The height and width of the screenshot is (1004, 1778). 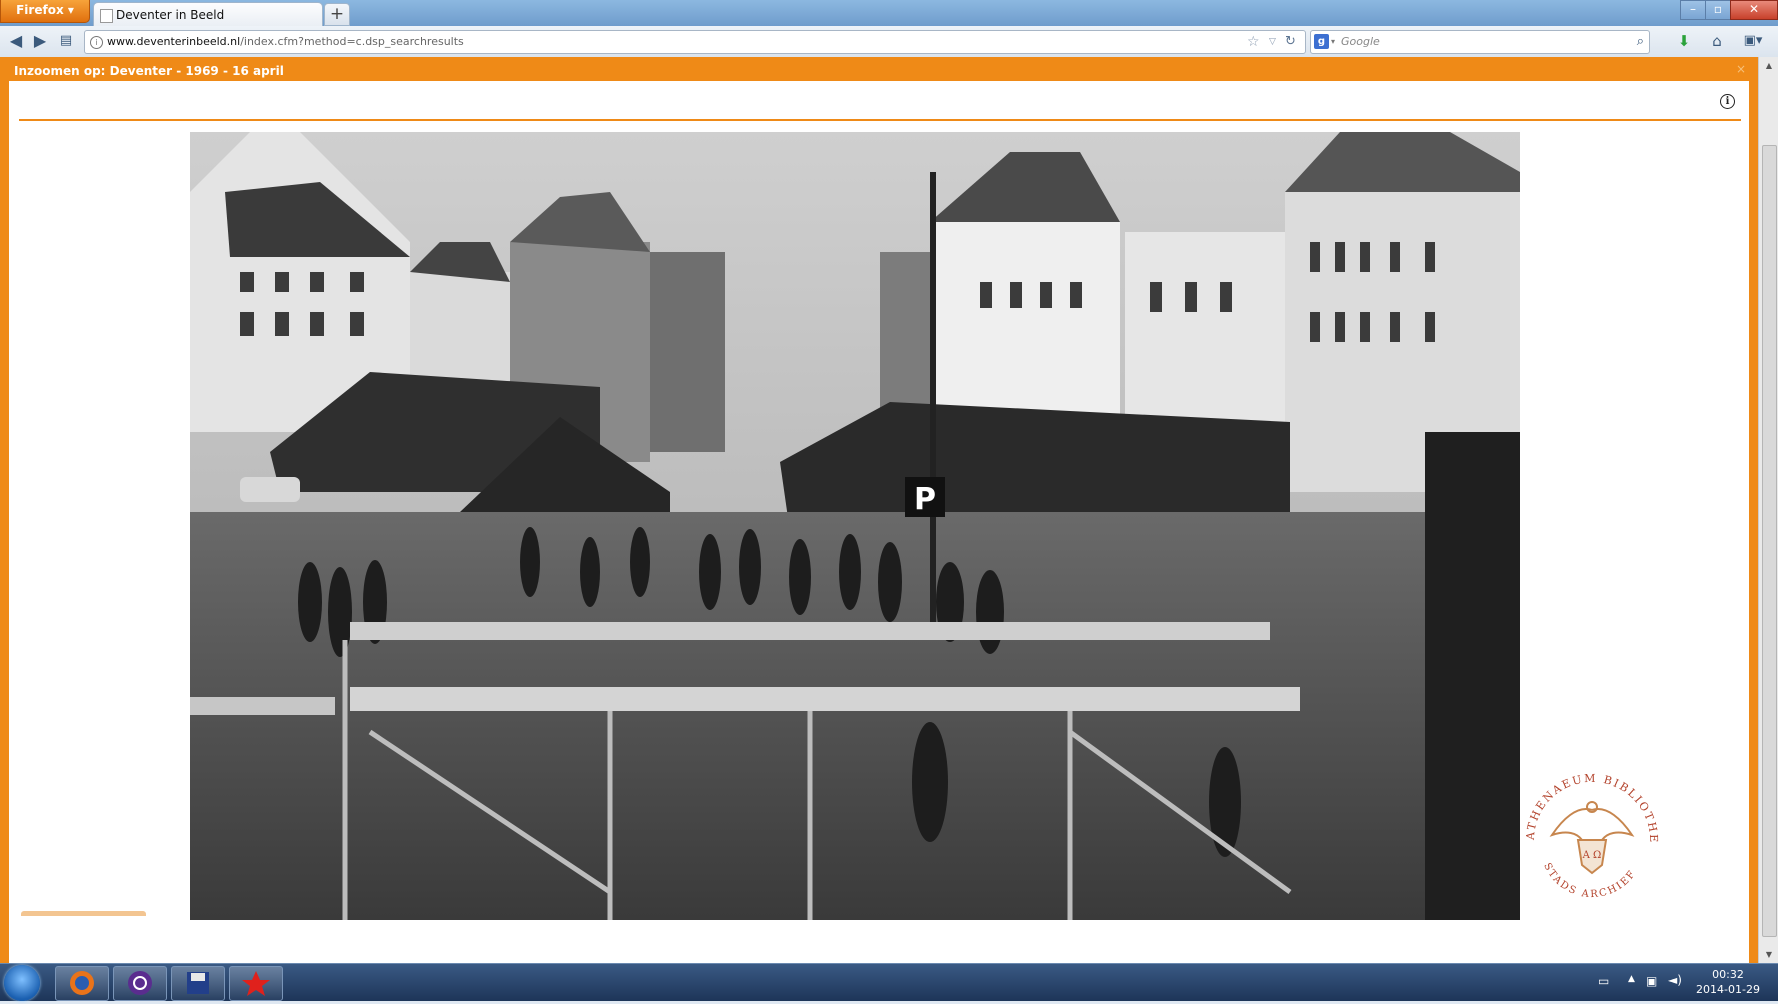 I want to click on url-path: /index.cfm?method=c.dsp_searchresults, so click(x=352, y=41).